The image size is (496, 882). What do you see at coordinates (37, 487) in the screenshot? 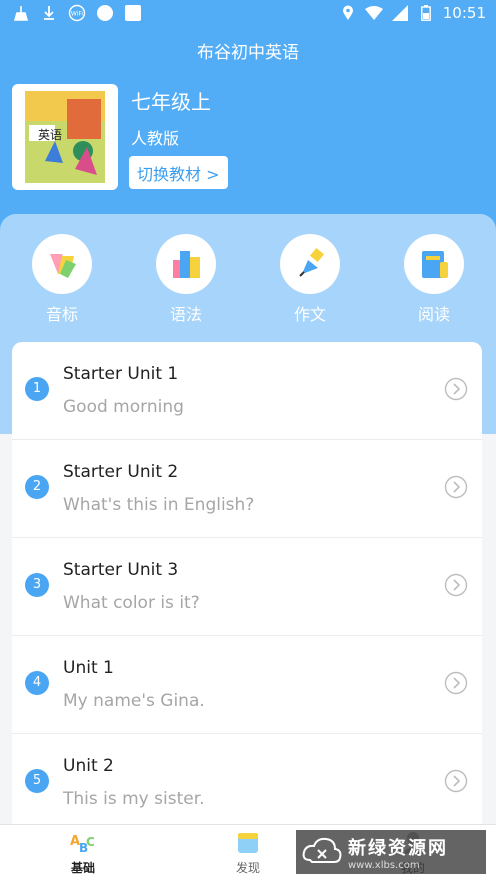
I see `unit-number-badge: 2` at bounding box center [37, 487].